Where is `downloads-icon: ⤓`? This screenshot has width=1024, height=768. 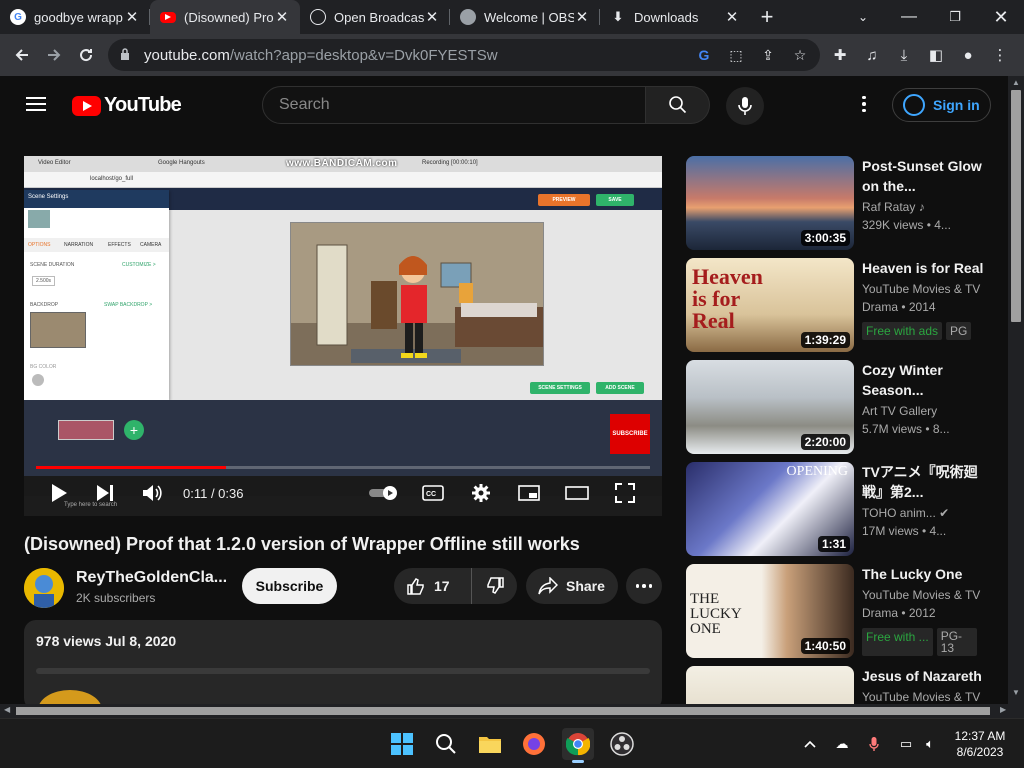 downloads-icon: ⤓ is located at coordinates (904, 55).